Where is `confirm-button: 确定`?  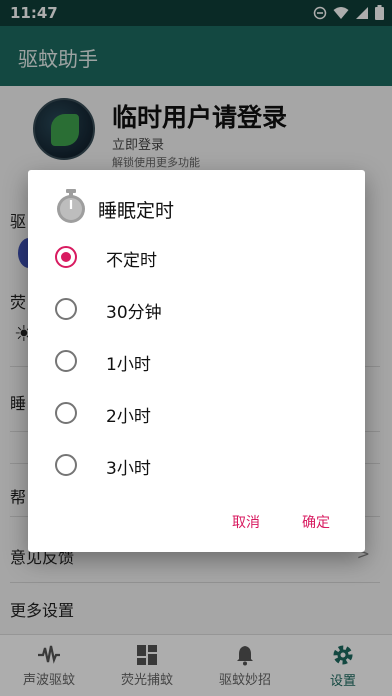
confirm-button: 确定 is located at coordinates (316, 522).